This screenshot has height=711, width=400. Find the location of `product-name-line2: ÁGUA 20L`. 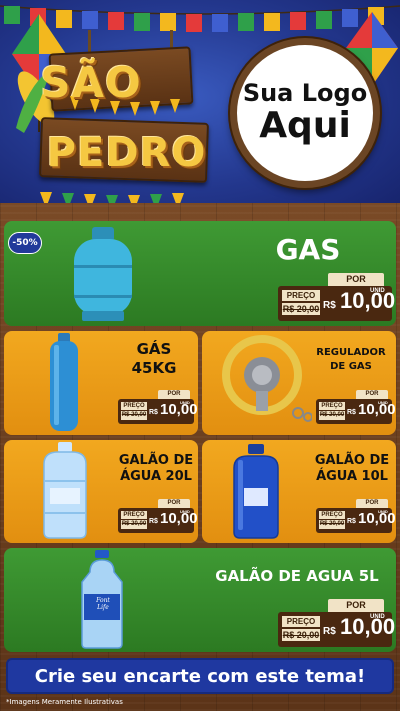

product-name-line2: ÁGUA 20L is located at coordinates (156, 476).